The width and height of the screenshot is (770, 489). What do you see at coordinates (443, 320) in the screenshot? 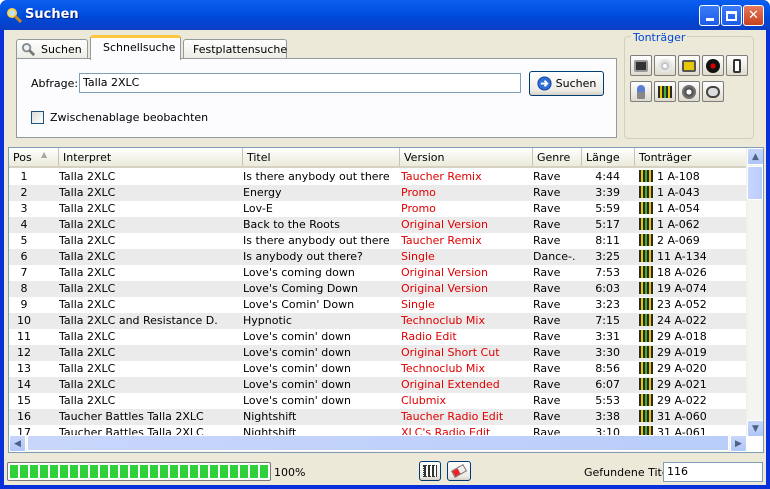
I see `cell-version: Technoclub Mix` at bounding box center [443, 320].